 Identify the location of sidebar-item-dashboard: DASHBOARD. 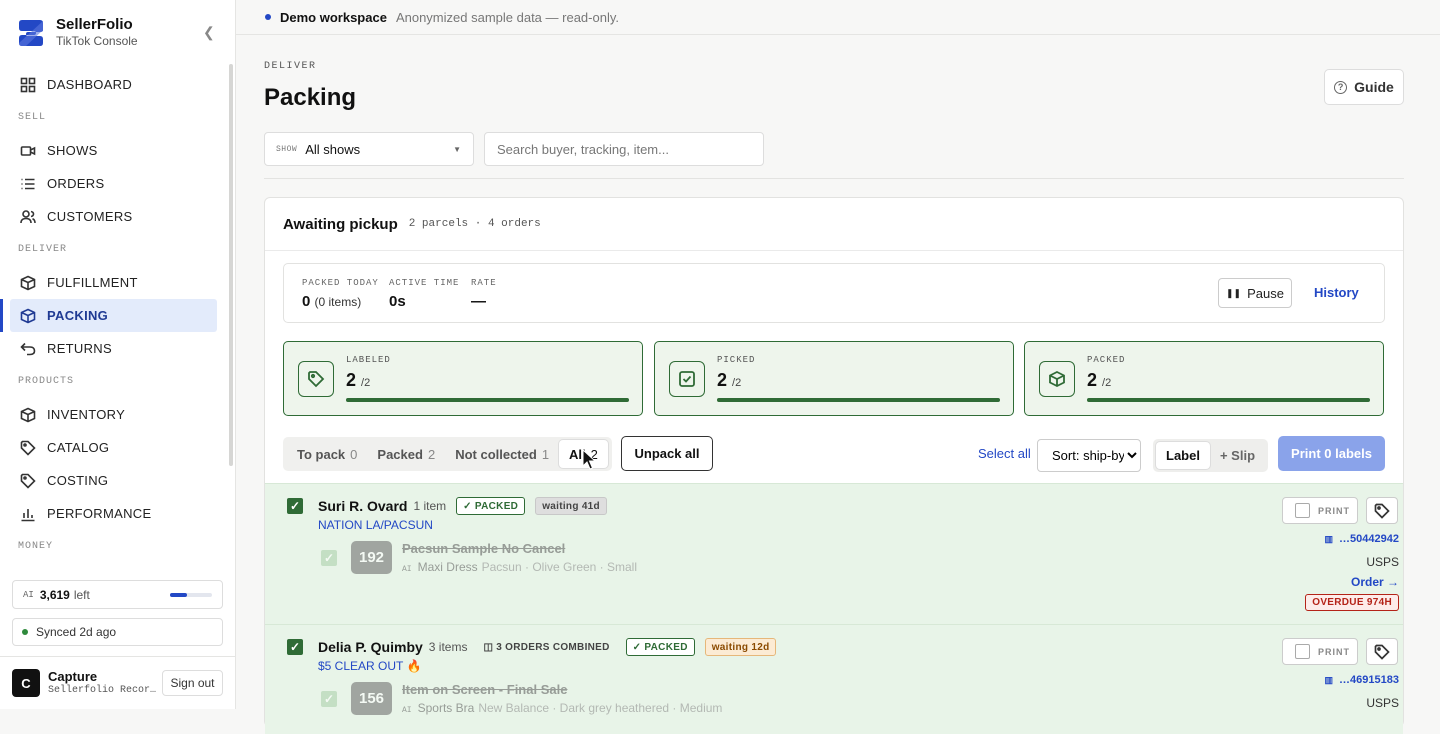
(113, 84).